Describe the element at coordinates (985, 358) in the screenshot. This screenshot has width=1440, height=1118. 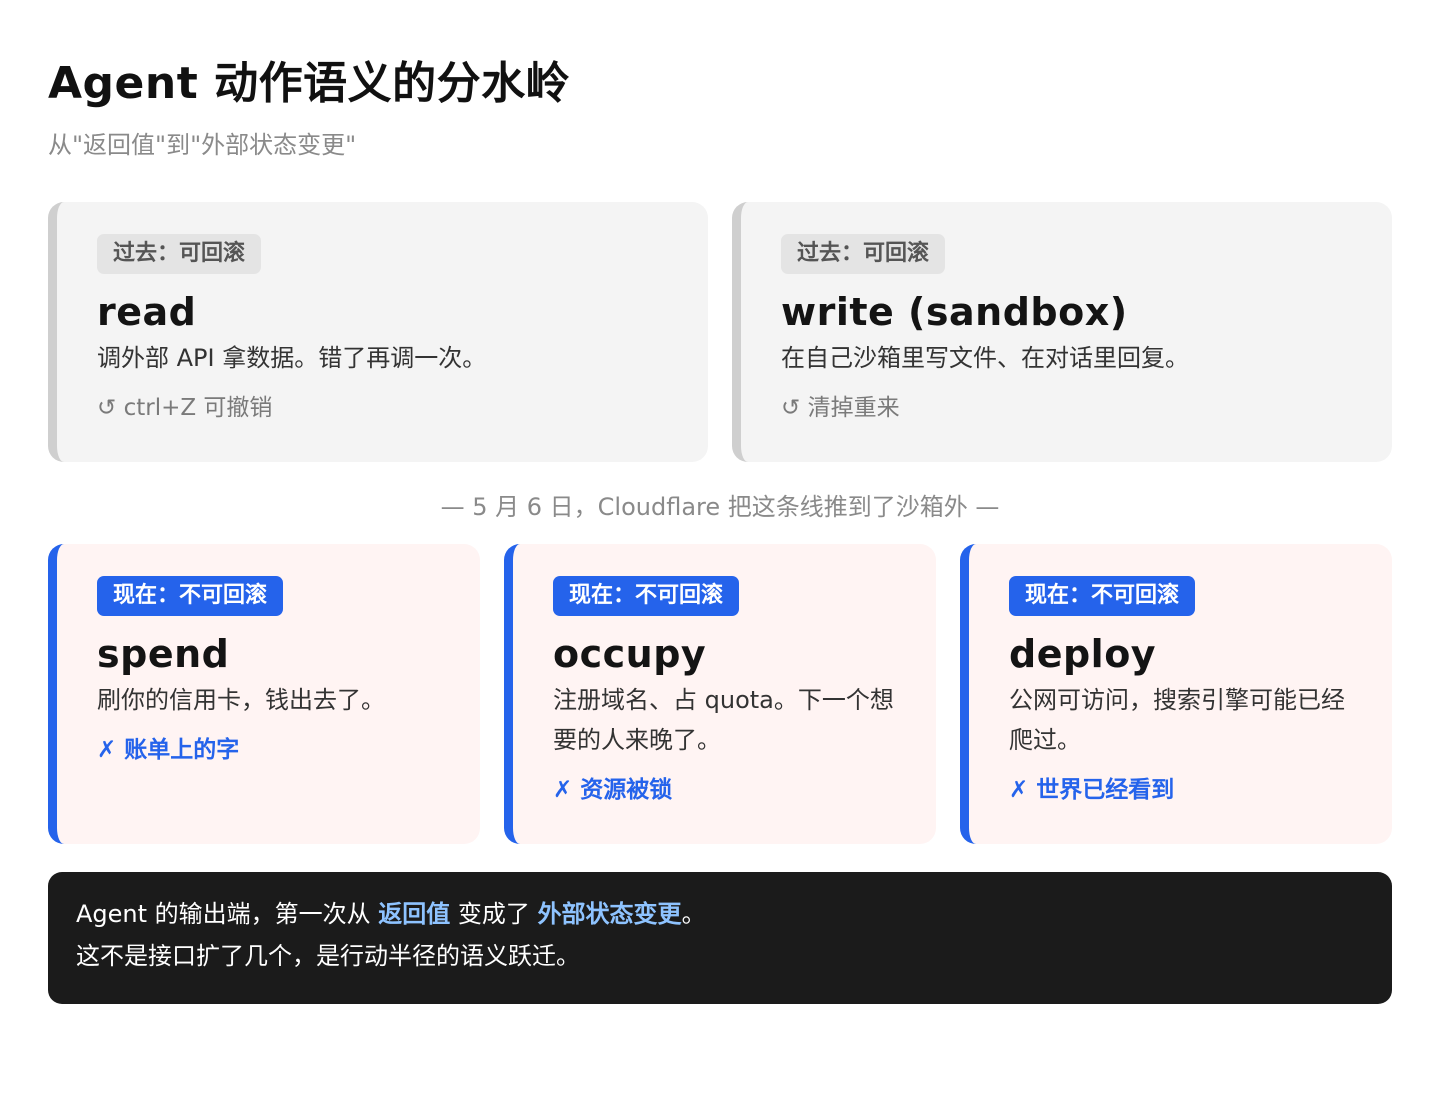
I see `card-description: 在自己沙箱里写文件、在对话里回复。` at that location.